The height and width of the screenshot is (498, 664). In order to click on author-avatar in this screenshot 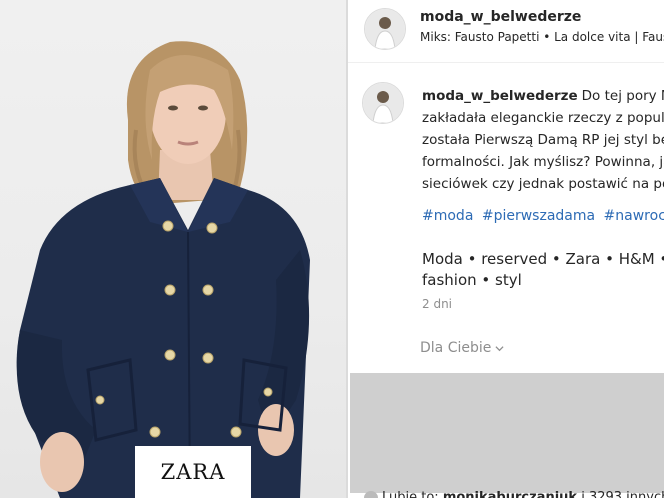, I will do `click(385, 29)`.